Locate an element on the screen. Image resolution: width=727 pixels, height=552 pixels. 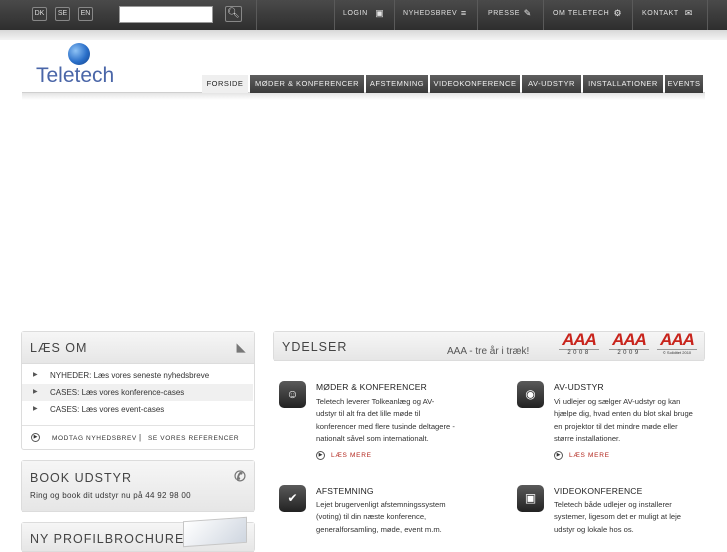
projector-icon: ◉ is located at coordinates (530, 394).